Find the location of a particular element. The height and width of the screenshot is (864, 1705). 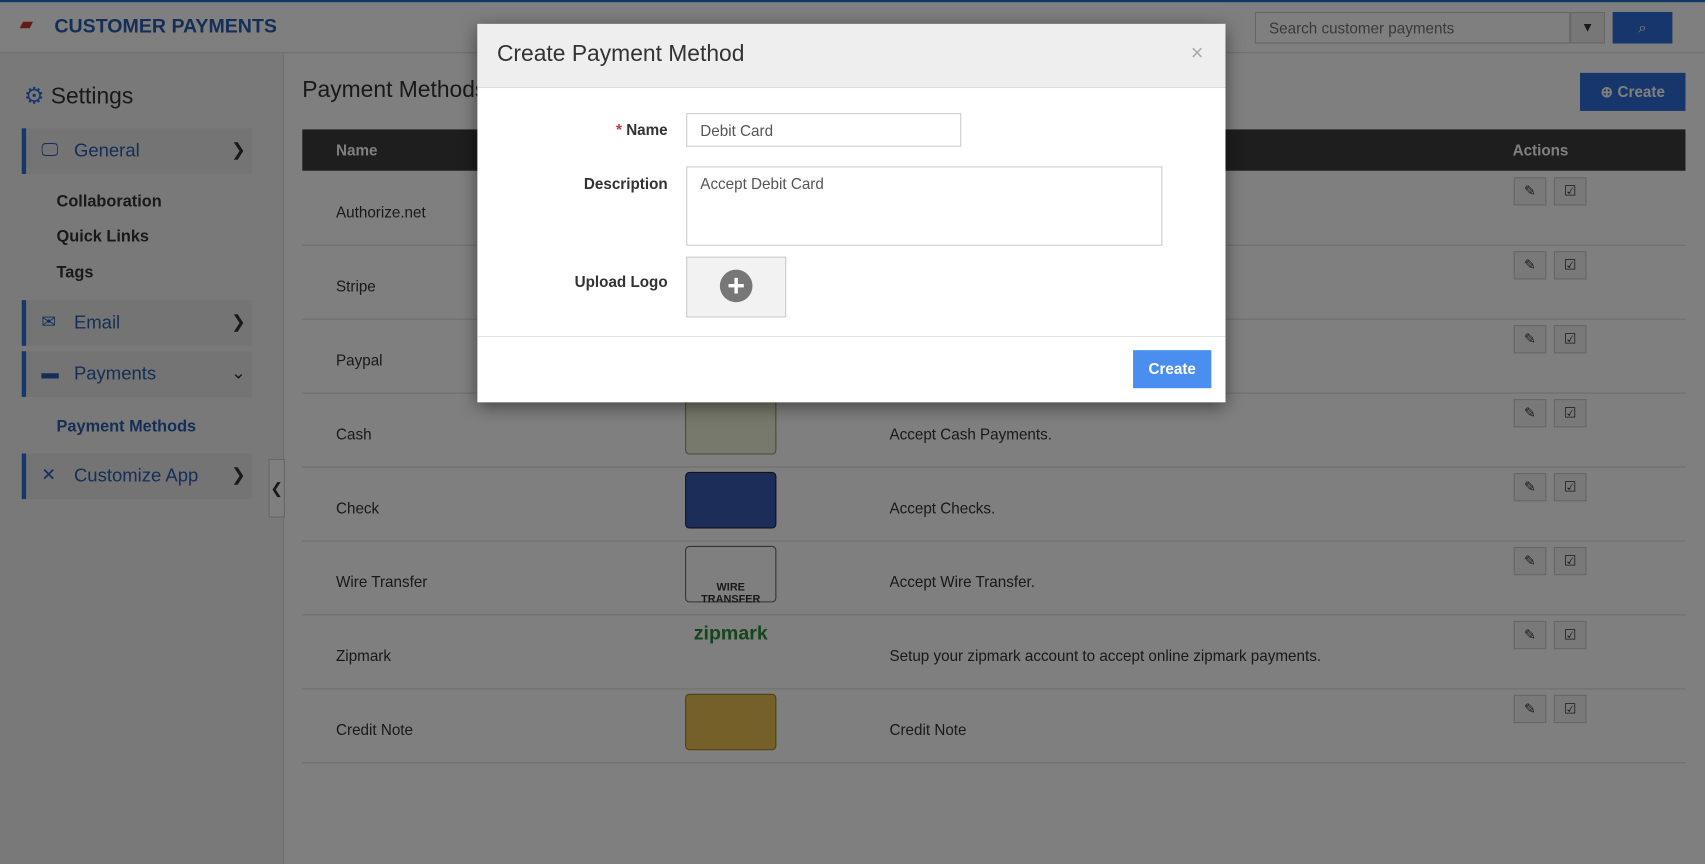

modal-footer-divider is located at coordinates (851, 337).